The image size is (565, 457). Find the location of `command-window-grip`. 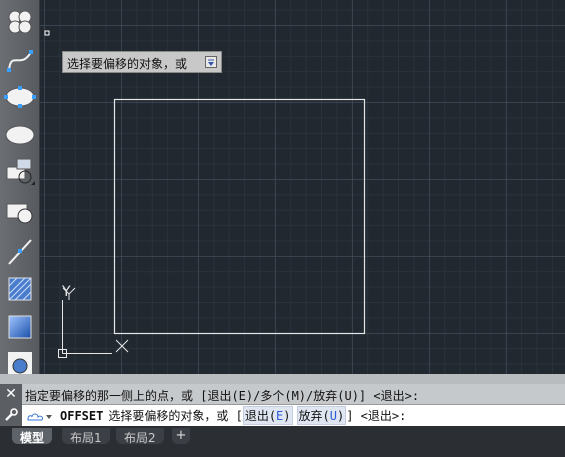

command-window-grip is located at coordinates (282, 379).